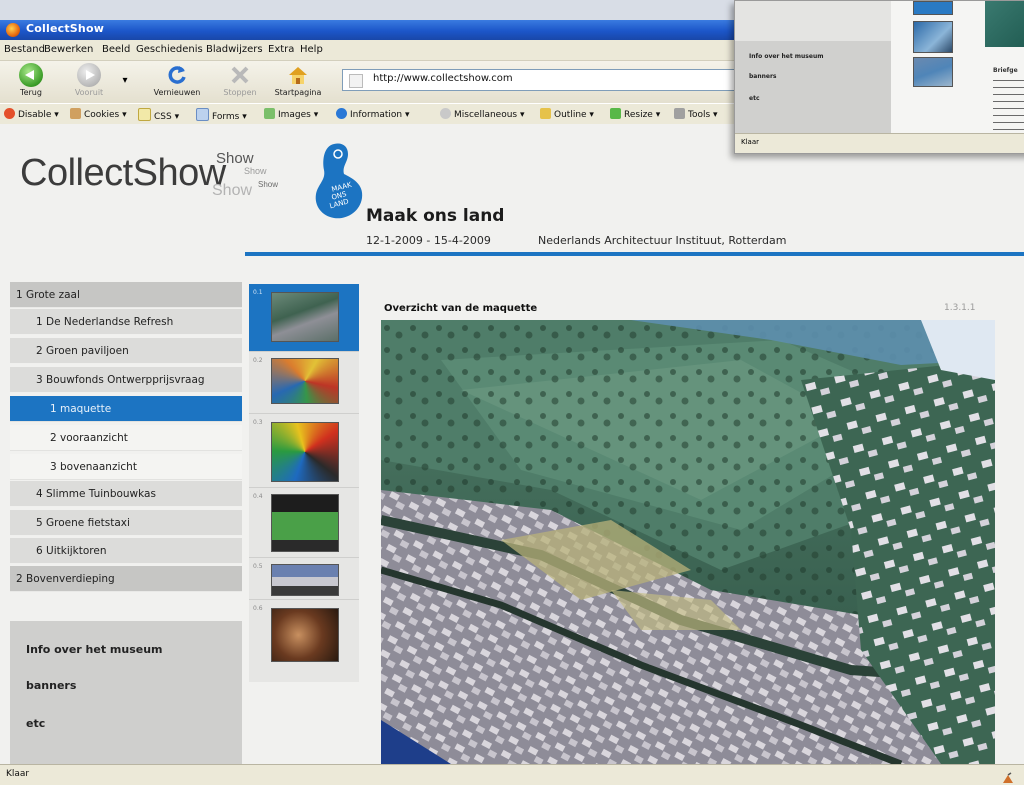 Image resolution: width=1024 pixels, height=785 pixels. What do you see at coordinates (545, 113) in the screenshot?
I see `outline-pencil-icon` at bounding box center [545, 113].